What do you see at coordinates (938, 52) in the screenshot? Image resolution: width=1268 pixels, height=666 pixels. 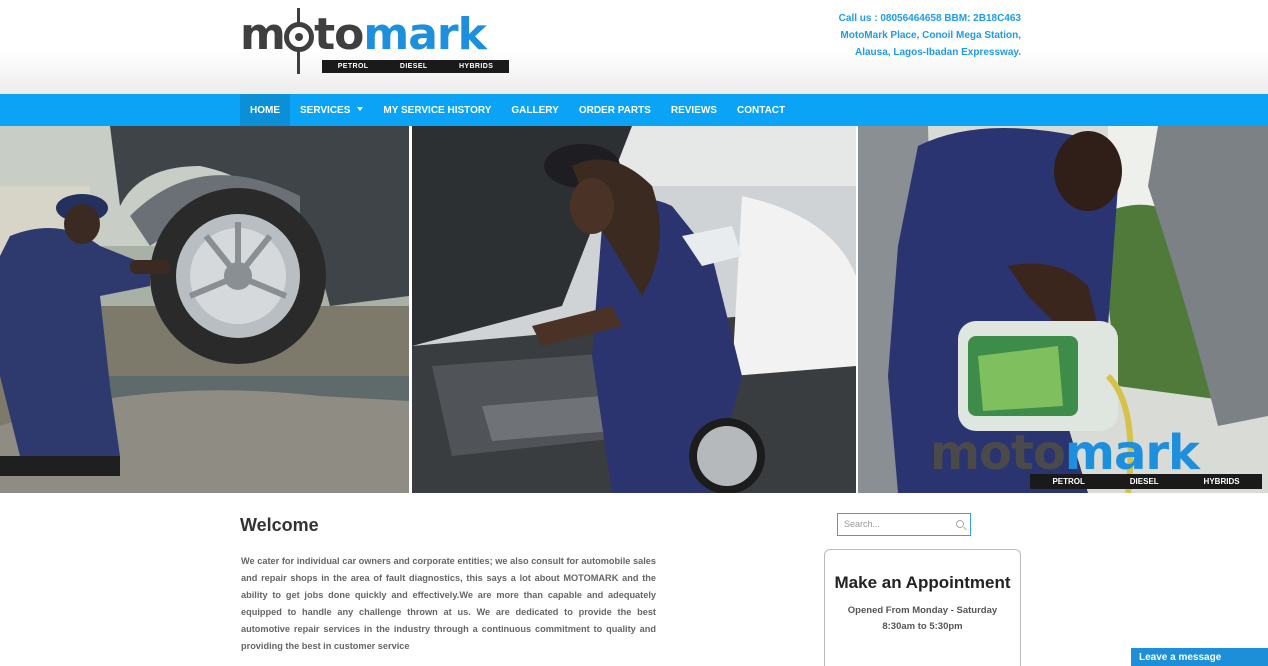 I see `contact-address-2: Alausa, Lagos-Ibadan Expressway.` at bounding box center [938, 52].